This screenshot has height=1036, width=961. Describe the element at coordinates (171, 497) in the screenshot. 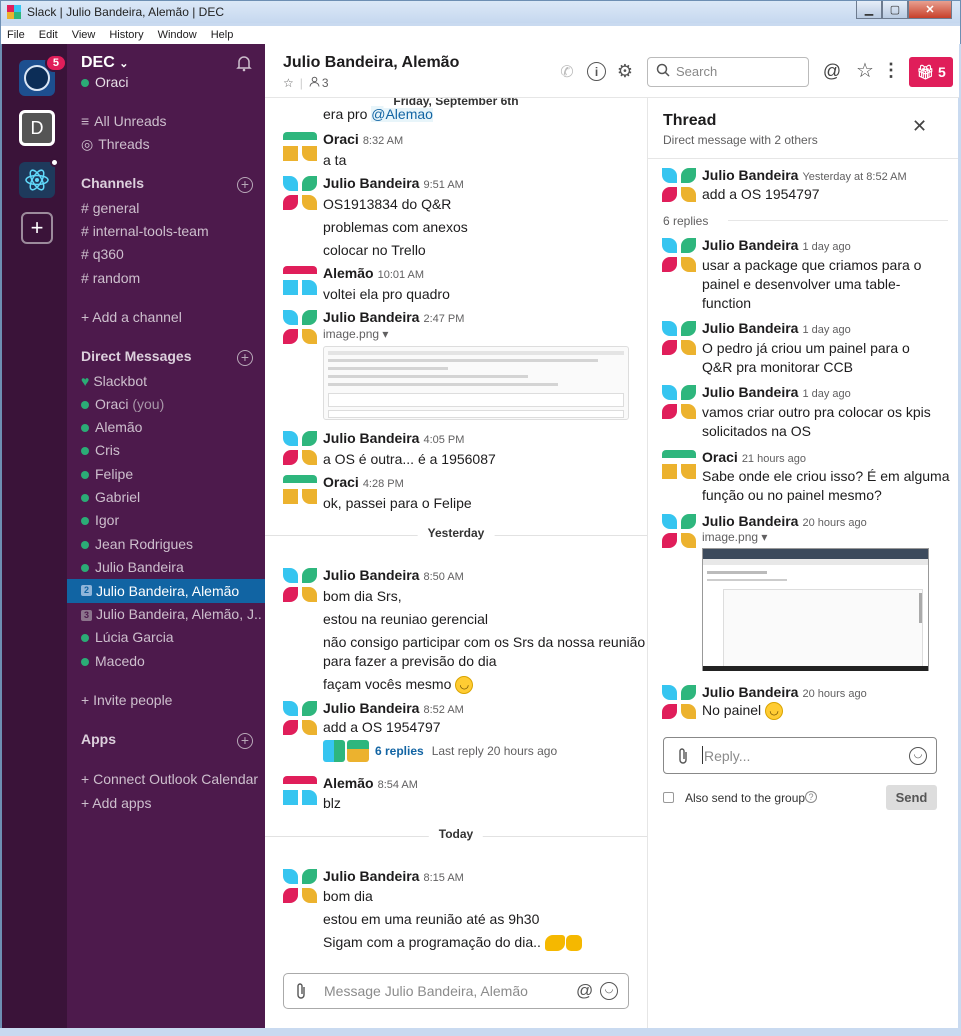

I see `dm-gabriel: Gabriel` at that location.